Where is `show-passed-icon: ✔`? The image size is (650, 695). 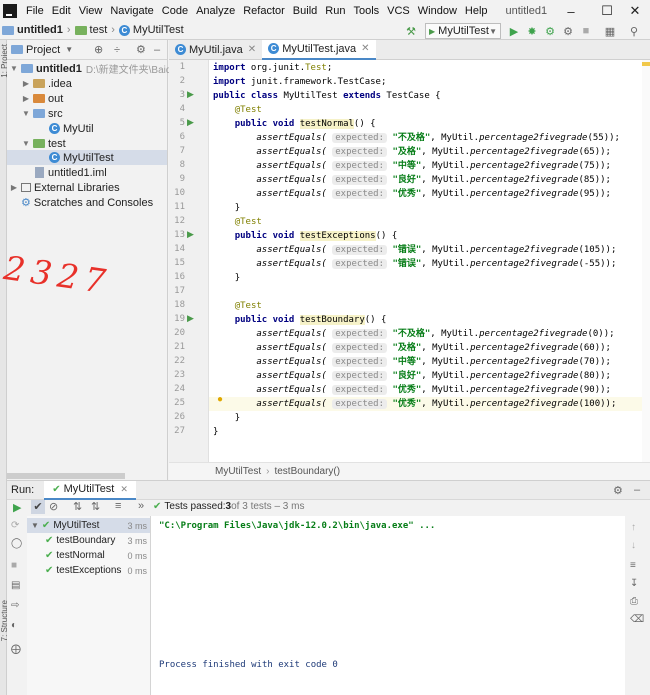 show-passed-icon: ✔ is located at coordinates (38, 507).